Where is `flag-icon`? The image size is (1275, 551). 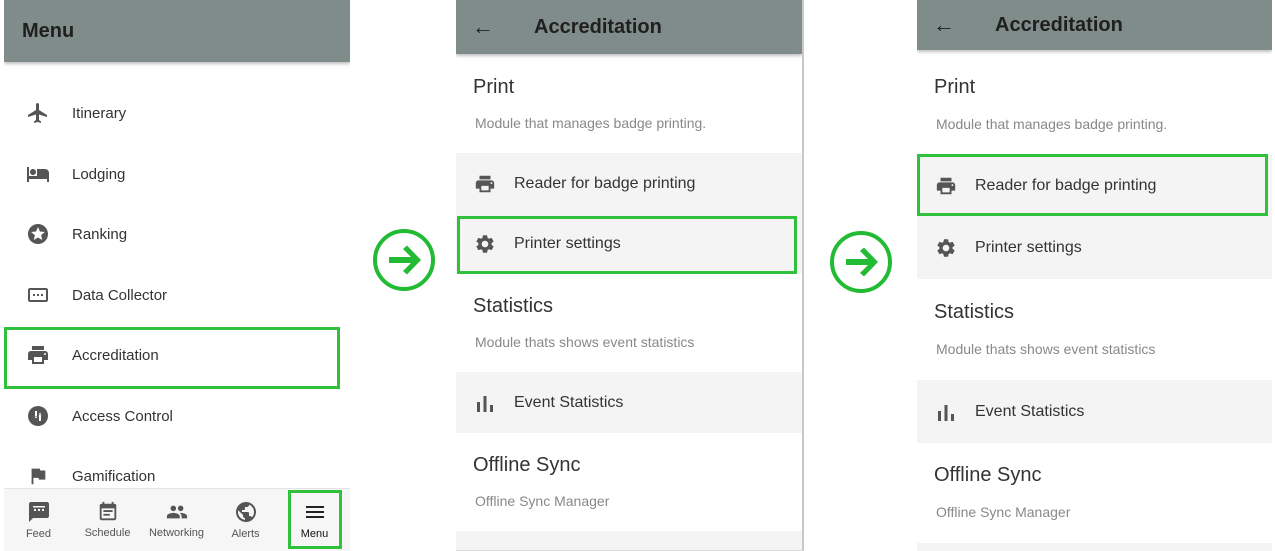
flag-icon is located at coordinates (38, 476).